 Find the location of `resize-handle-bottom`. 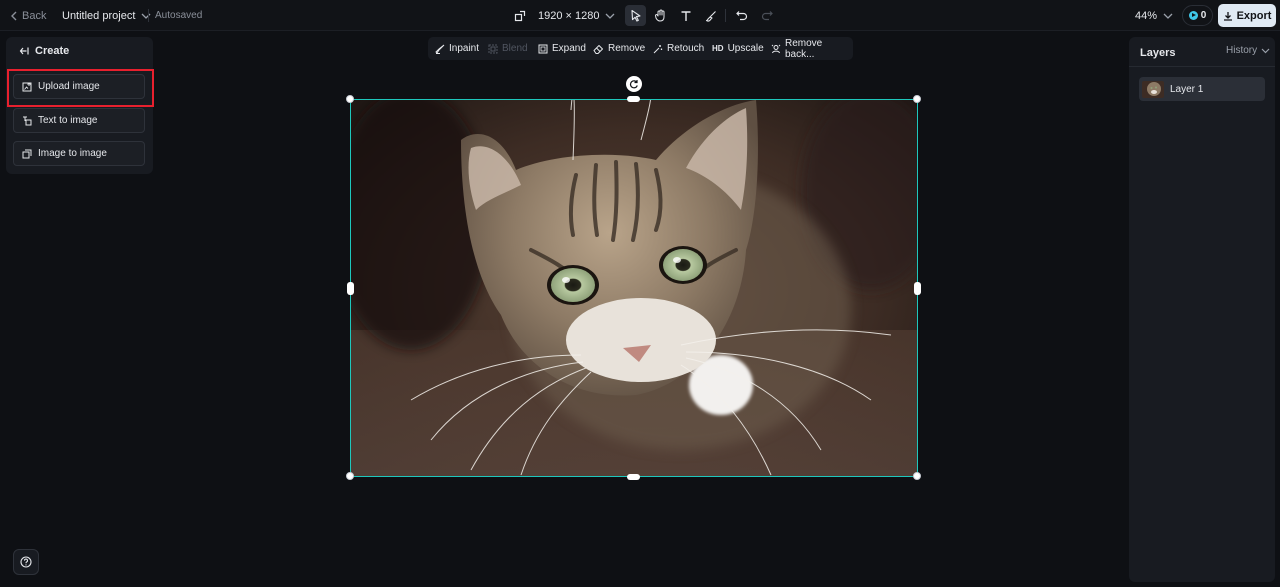

resize-handle-bottom is located at coordinates (633, 477).